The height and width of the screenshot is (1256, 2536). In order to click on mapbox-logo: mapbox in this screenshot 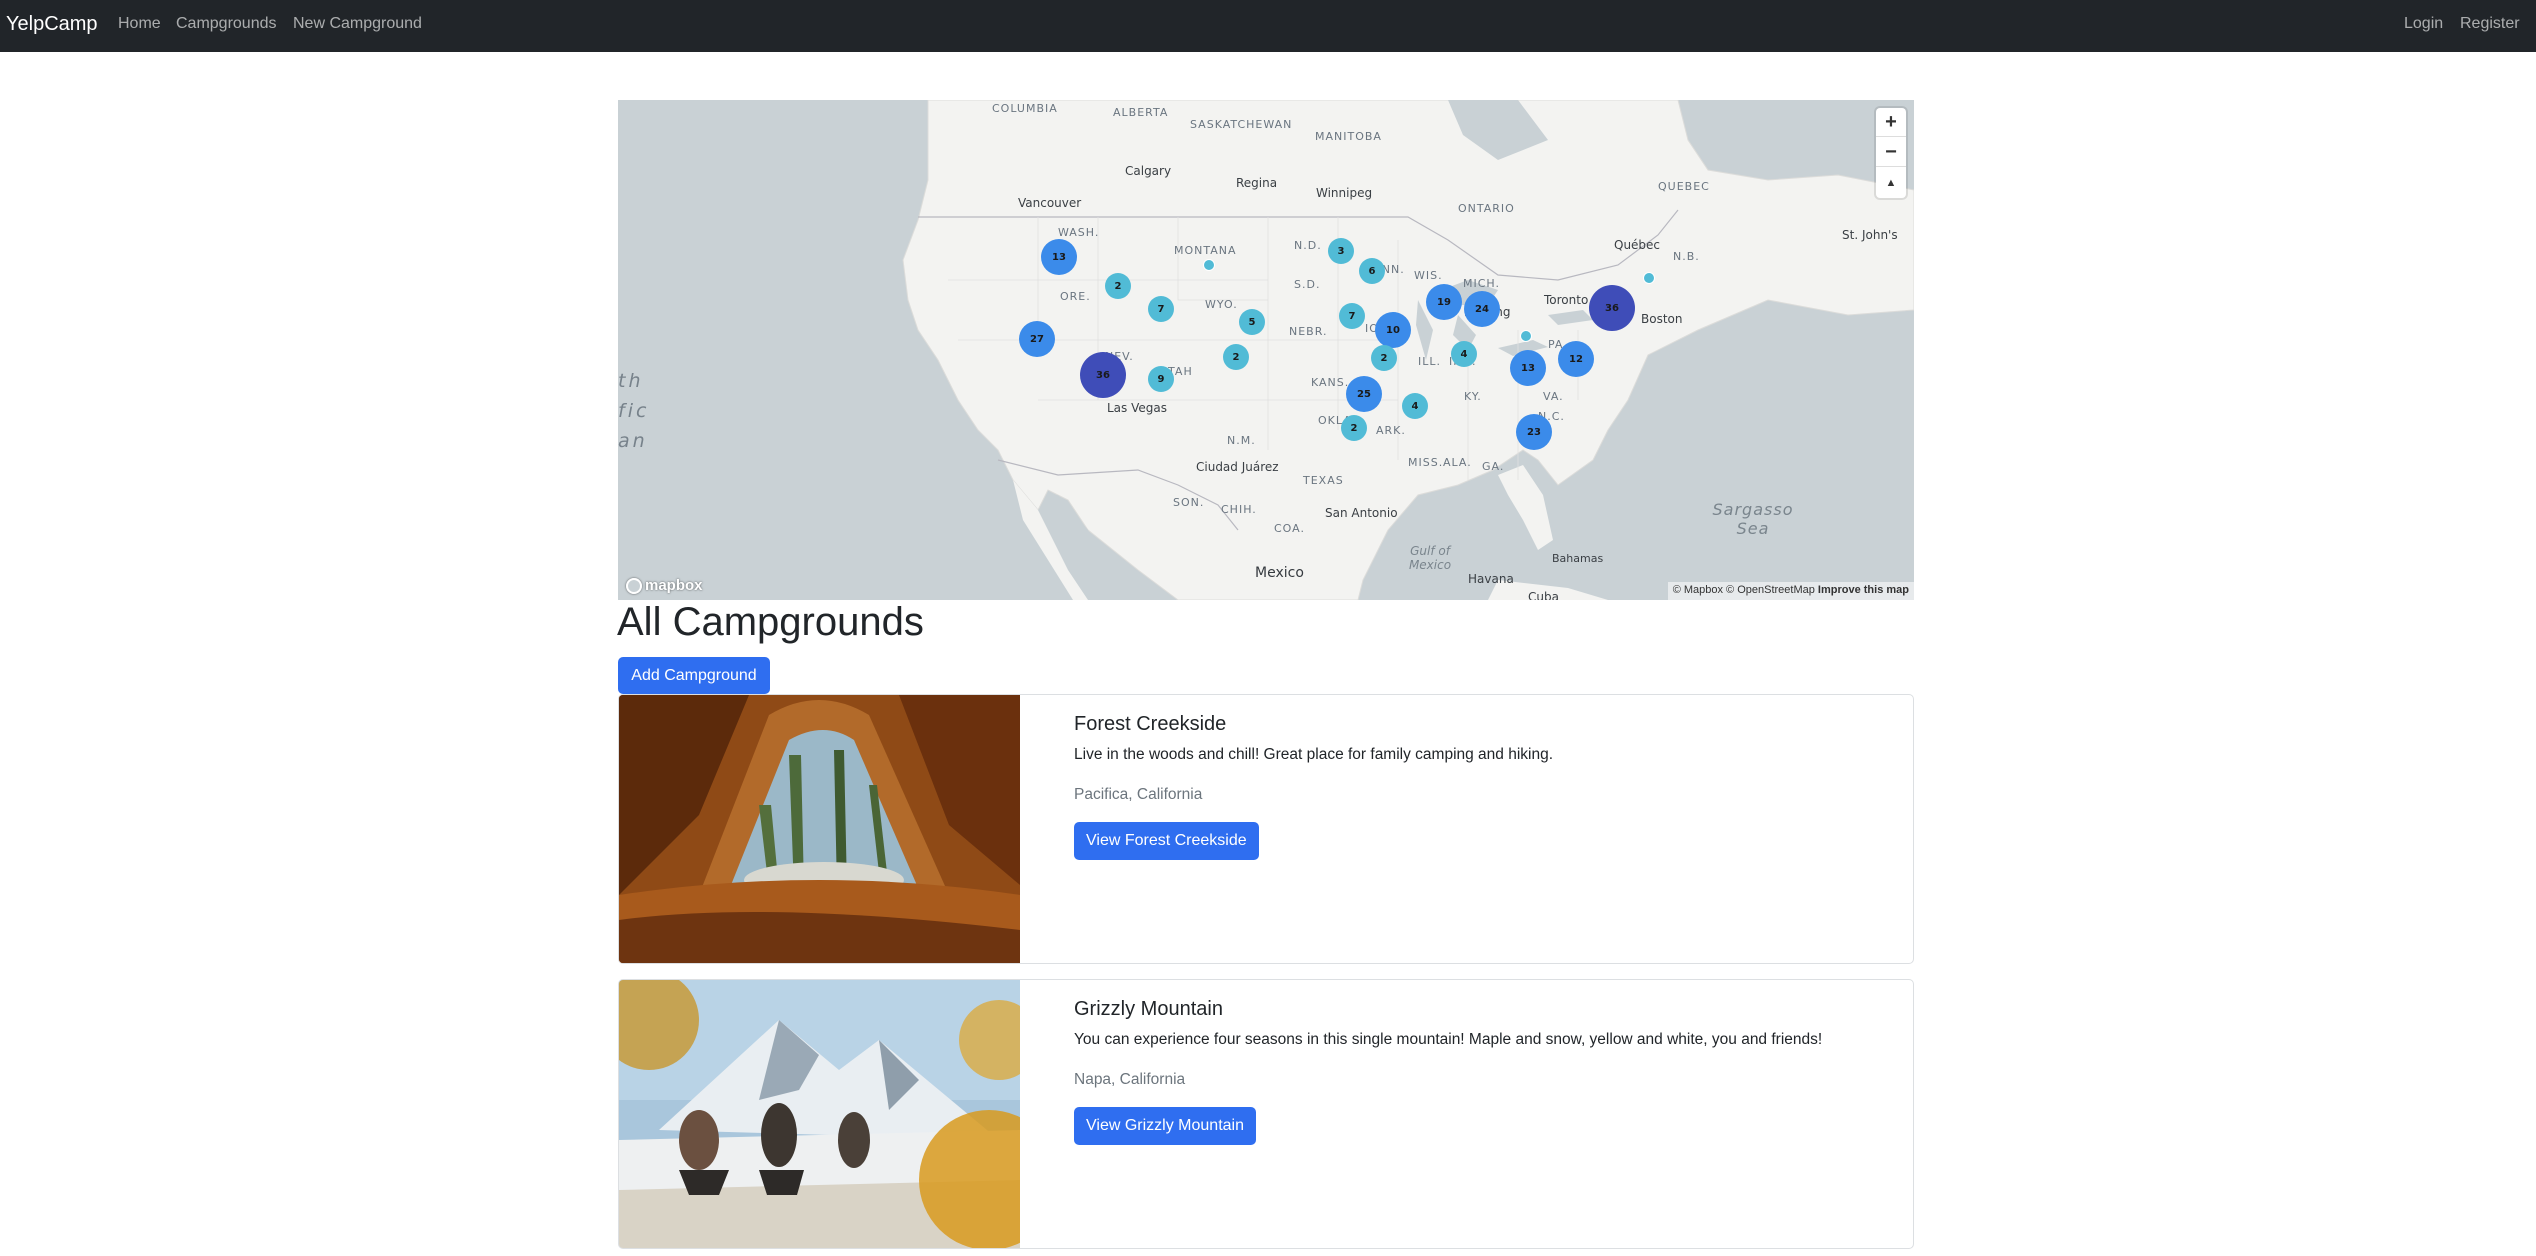, I will do `click(664, 585)`.